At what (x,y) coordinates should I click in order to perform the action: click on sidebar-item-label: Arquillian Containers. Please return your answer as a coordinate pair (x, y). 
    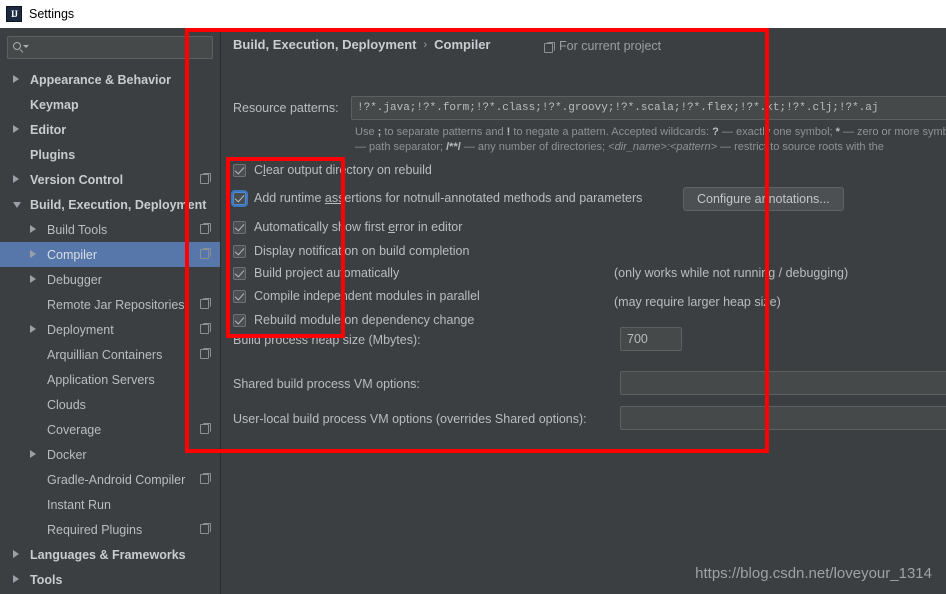
    Looking at the image, I should click on (105, 354).